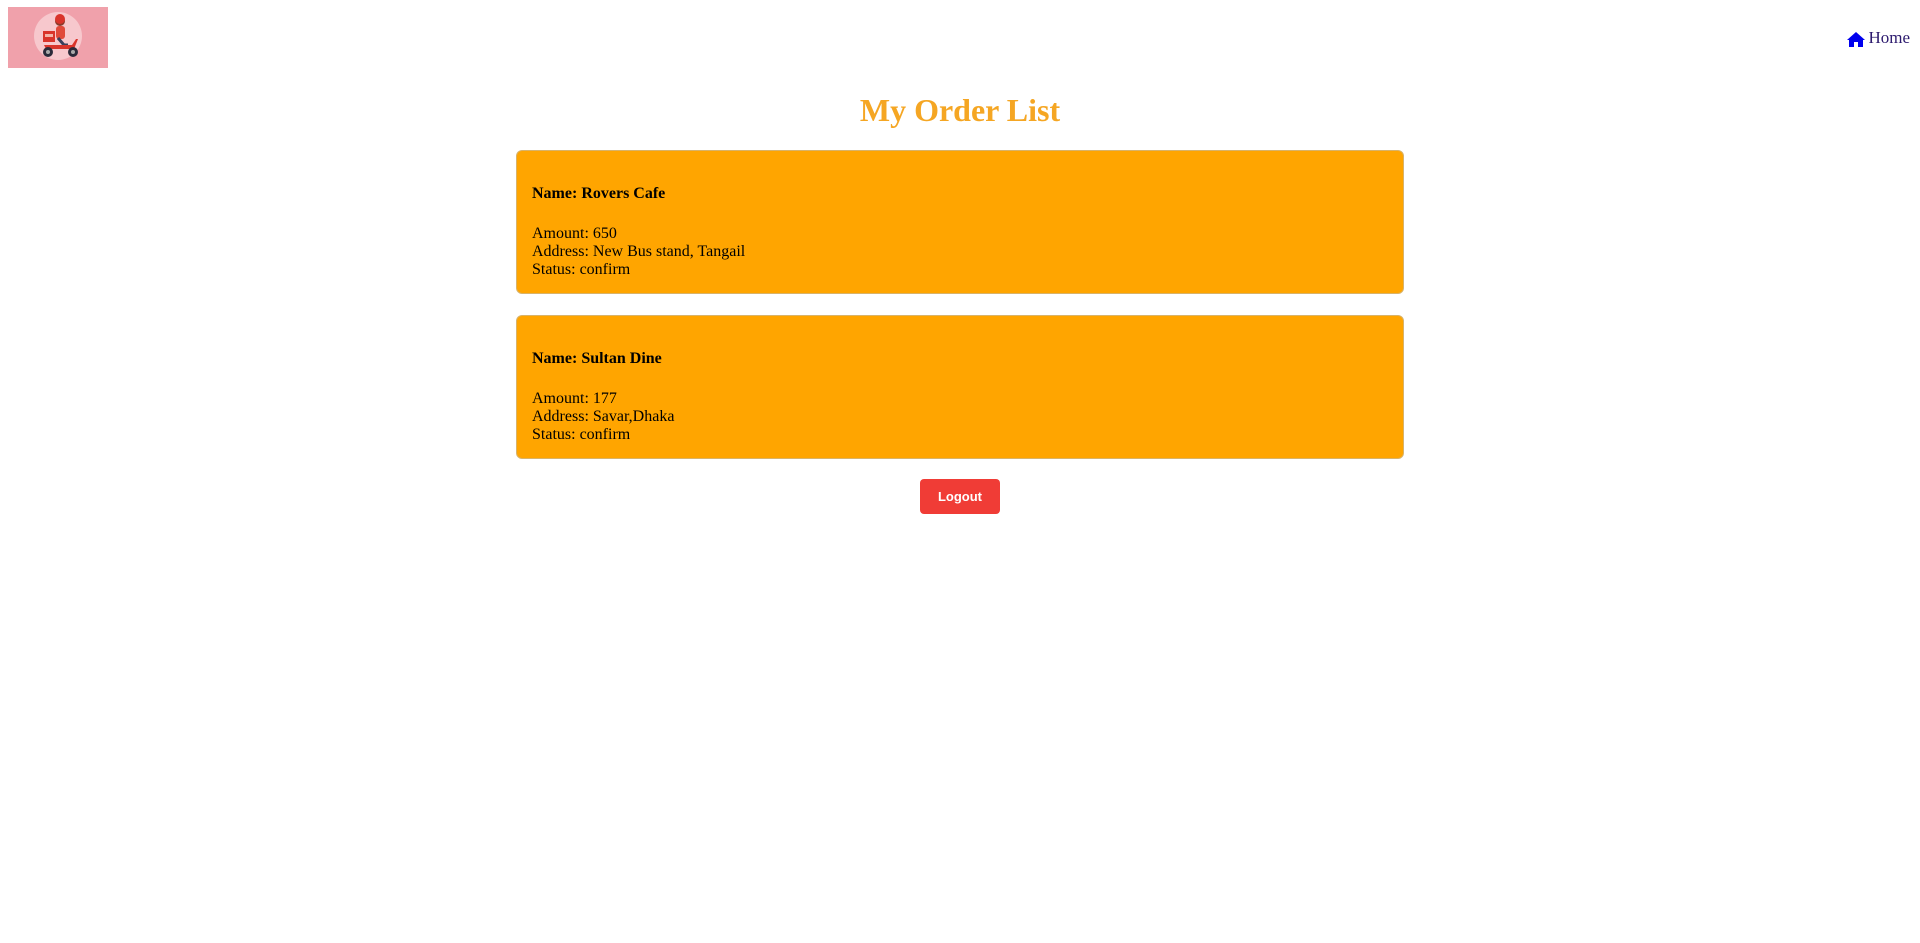 The image size is (1920, 943). I want to click on delivery-scooter-logo, so click(58, 37).